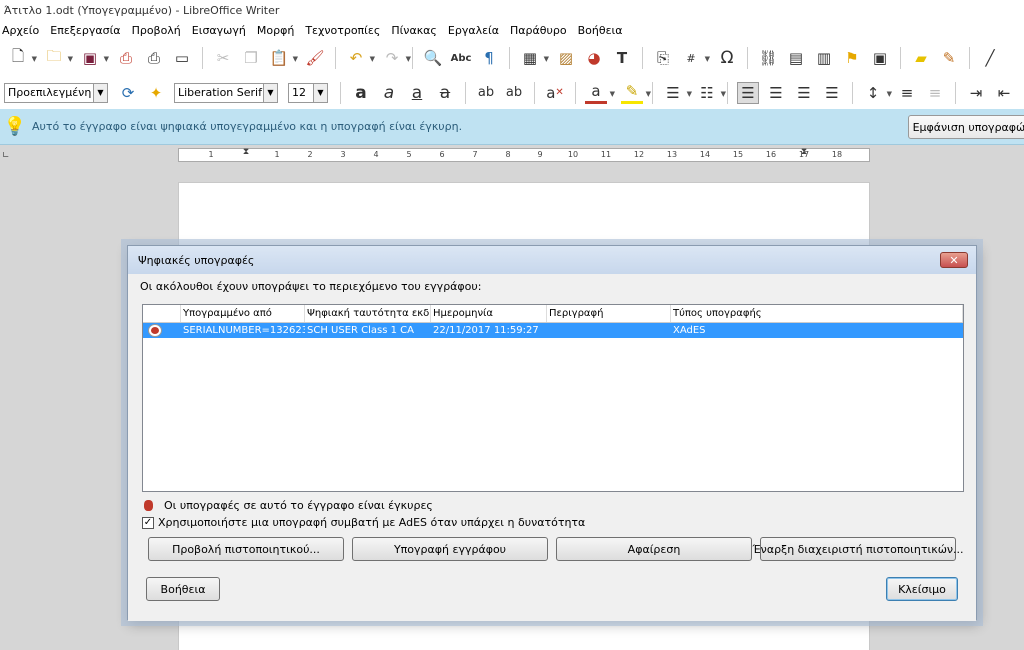 The image size is (1024, 650). What do you see at coordinates (343, 154) in the screenshot?
I see `ruler-number: 3` at bounding box center [343, 154].